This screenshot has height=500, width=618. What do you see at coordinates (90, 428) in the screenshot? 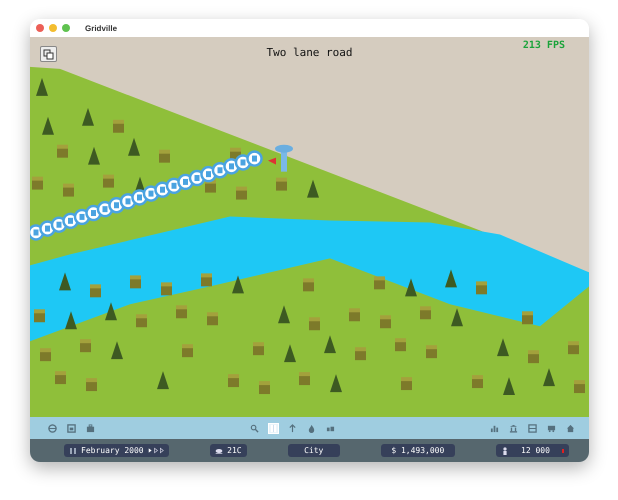
I see `briefcase-icon` at bounding box center [90, 428].